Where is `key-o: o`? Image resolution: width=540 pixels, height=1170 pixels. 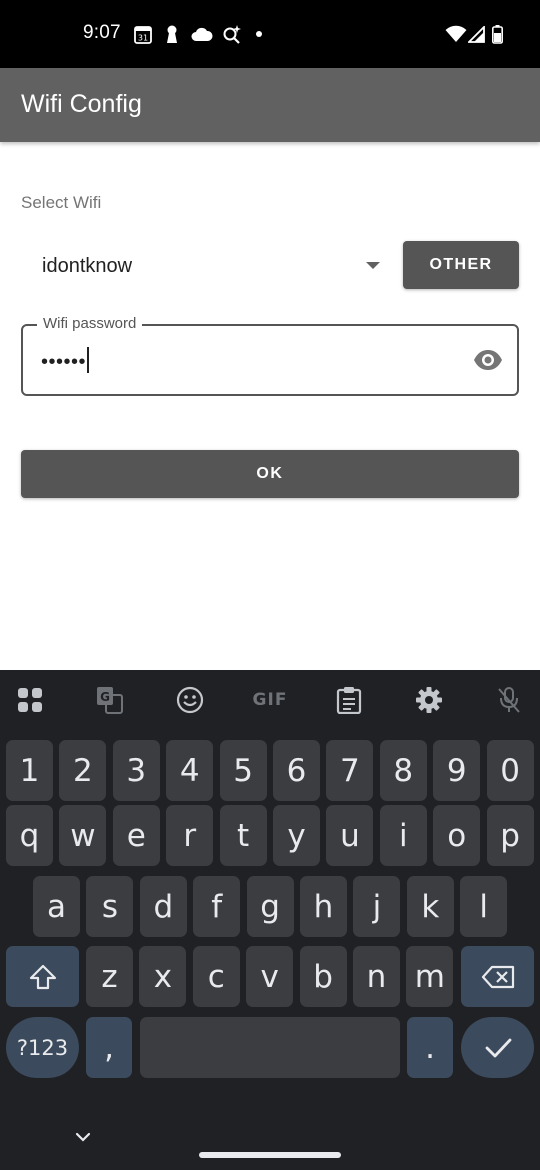
key-o: o is located at coordinates (457, 835).